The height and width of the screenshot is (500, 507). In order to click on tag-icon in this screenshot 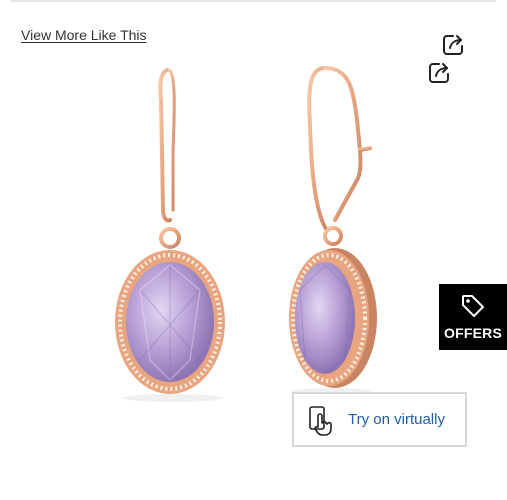, I will do `click(473, 306)`.